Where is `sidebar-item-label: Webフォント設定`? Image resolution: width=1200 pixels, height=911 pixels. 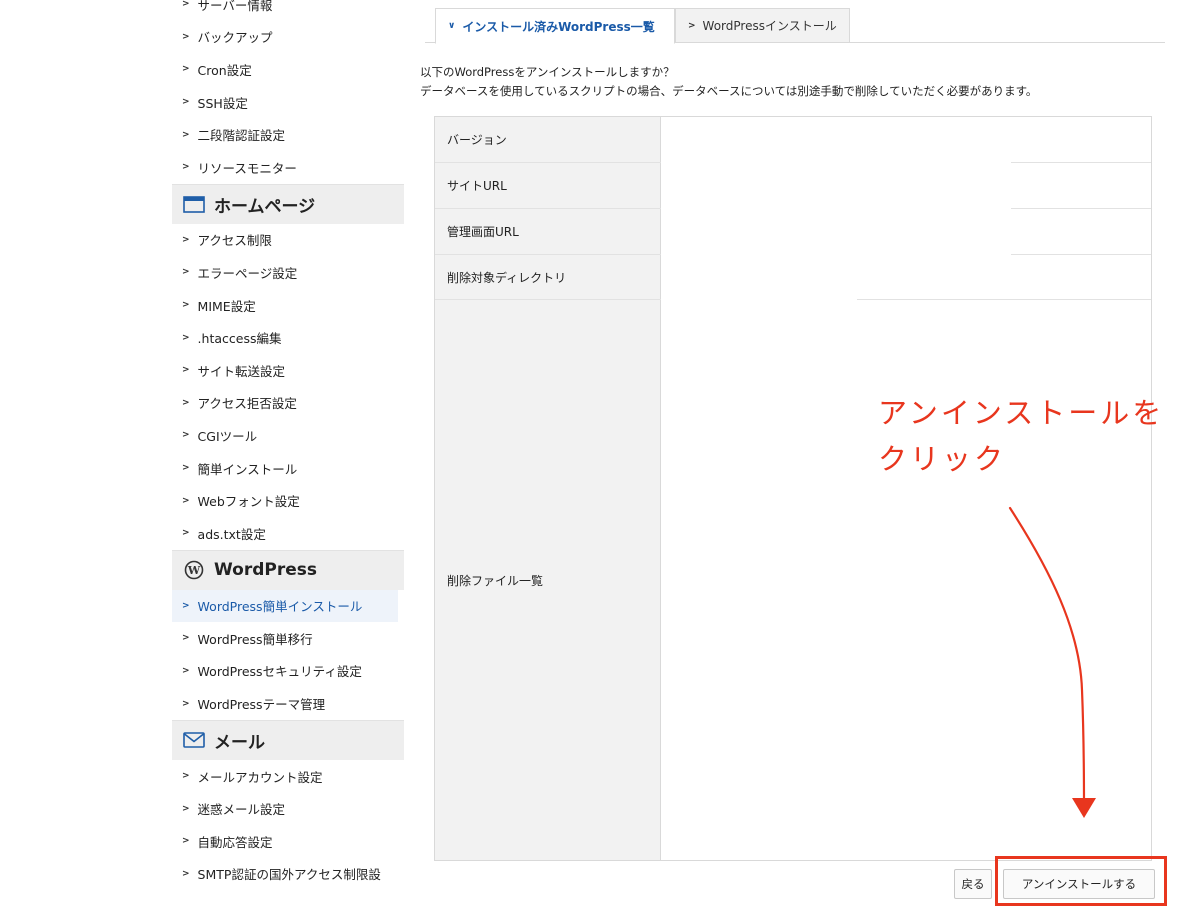
sidebar-item-label: Webフォント設定 is located at coordinates (248, 502).